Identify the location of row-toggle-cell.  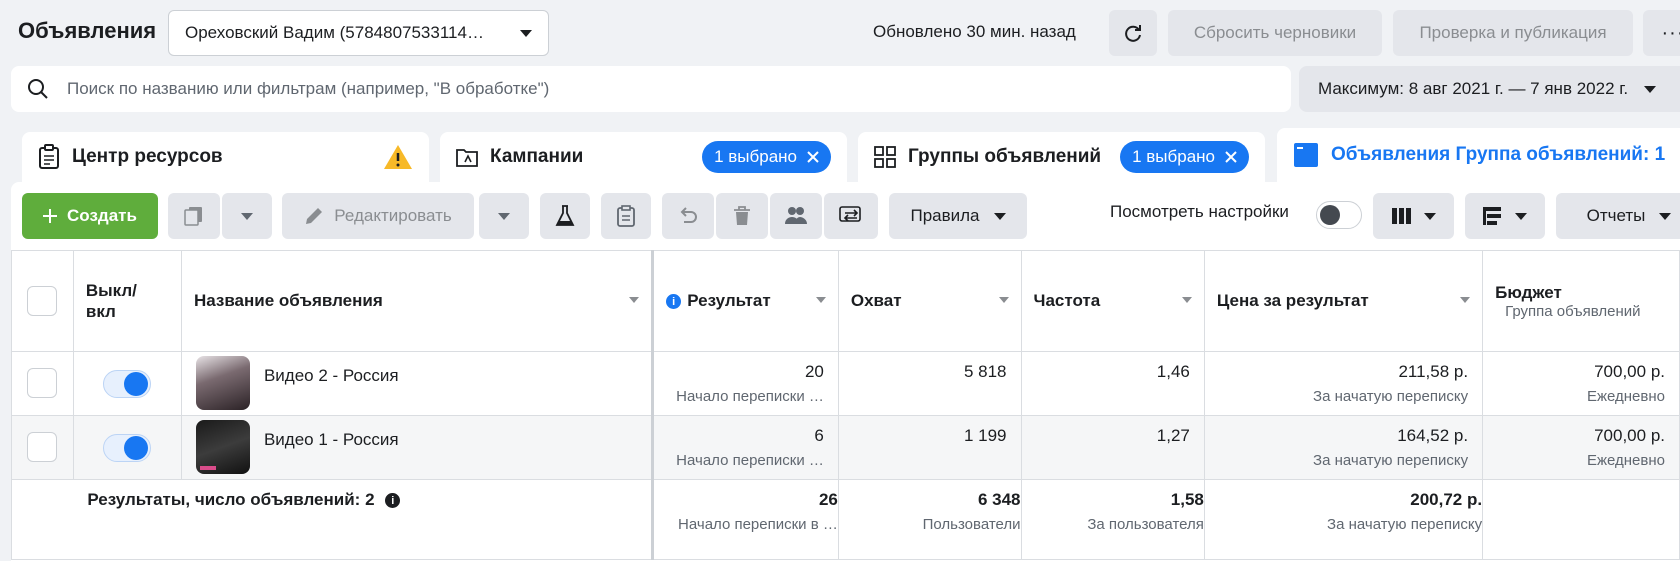
(127, 383).